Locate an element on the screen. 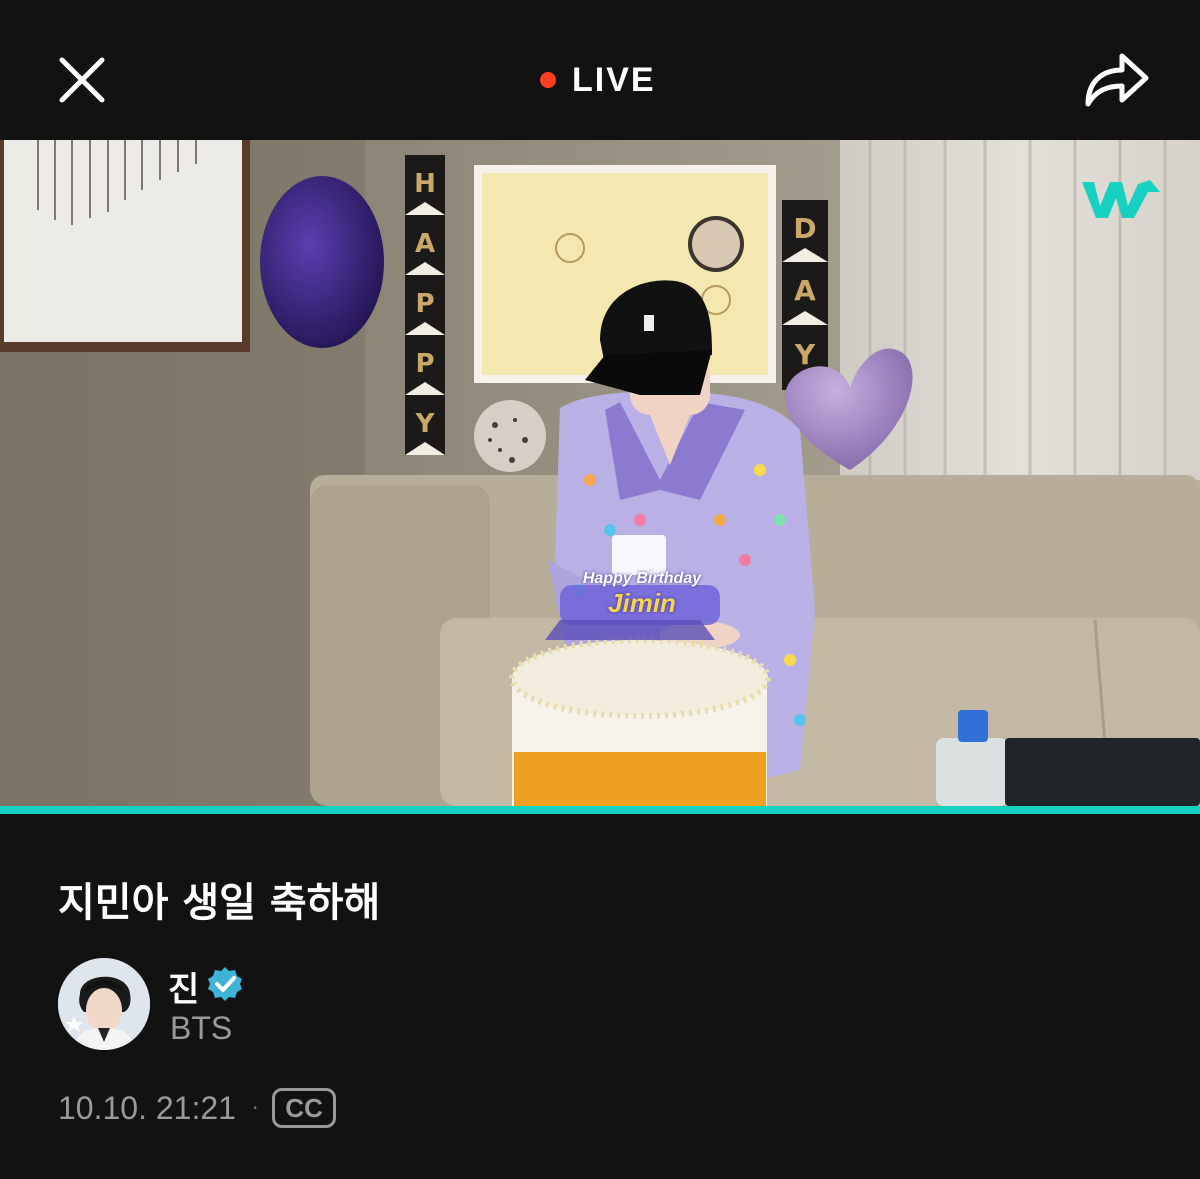  avatar-image is located at coordinates (104, 1004).